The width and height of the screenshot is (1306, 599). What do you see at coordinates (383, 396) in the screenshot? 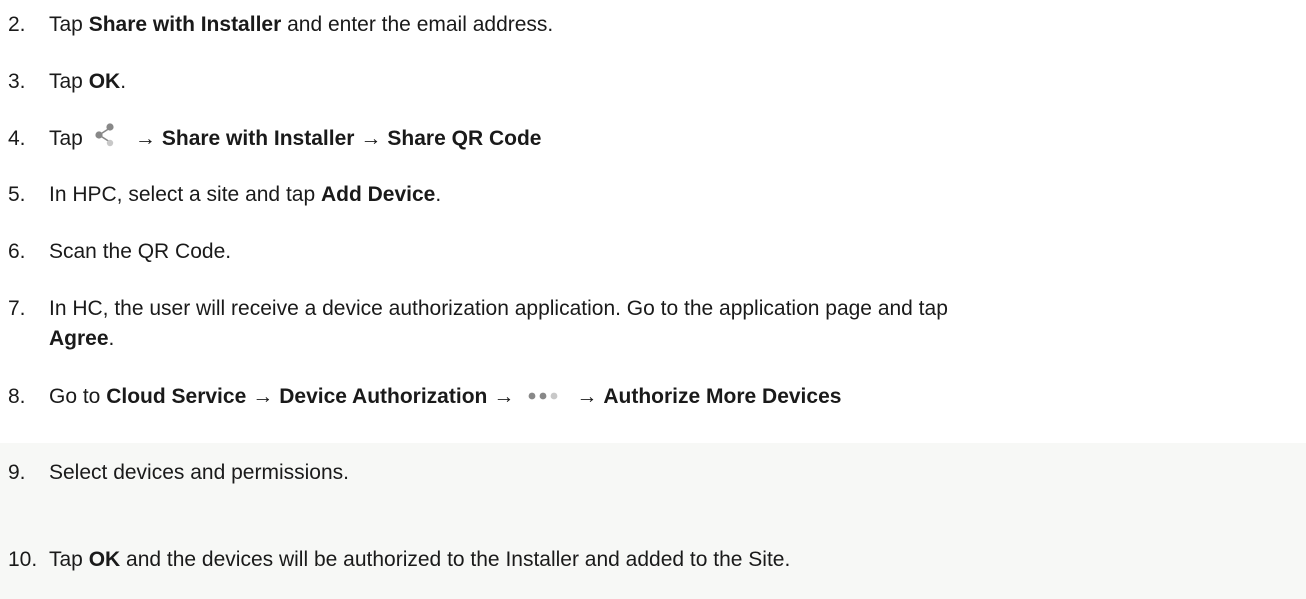
I see `device-authorization-label: Device Authorization` at bounding box center [383, 396].